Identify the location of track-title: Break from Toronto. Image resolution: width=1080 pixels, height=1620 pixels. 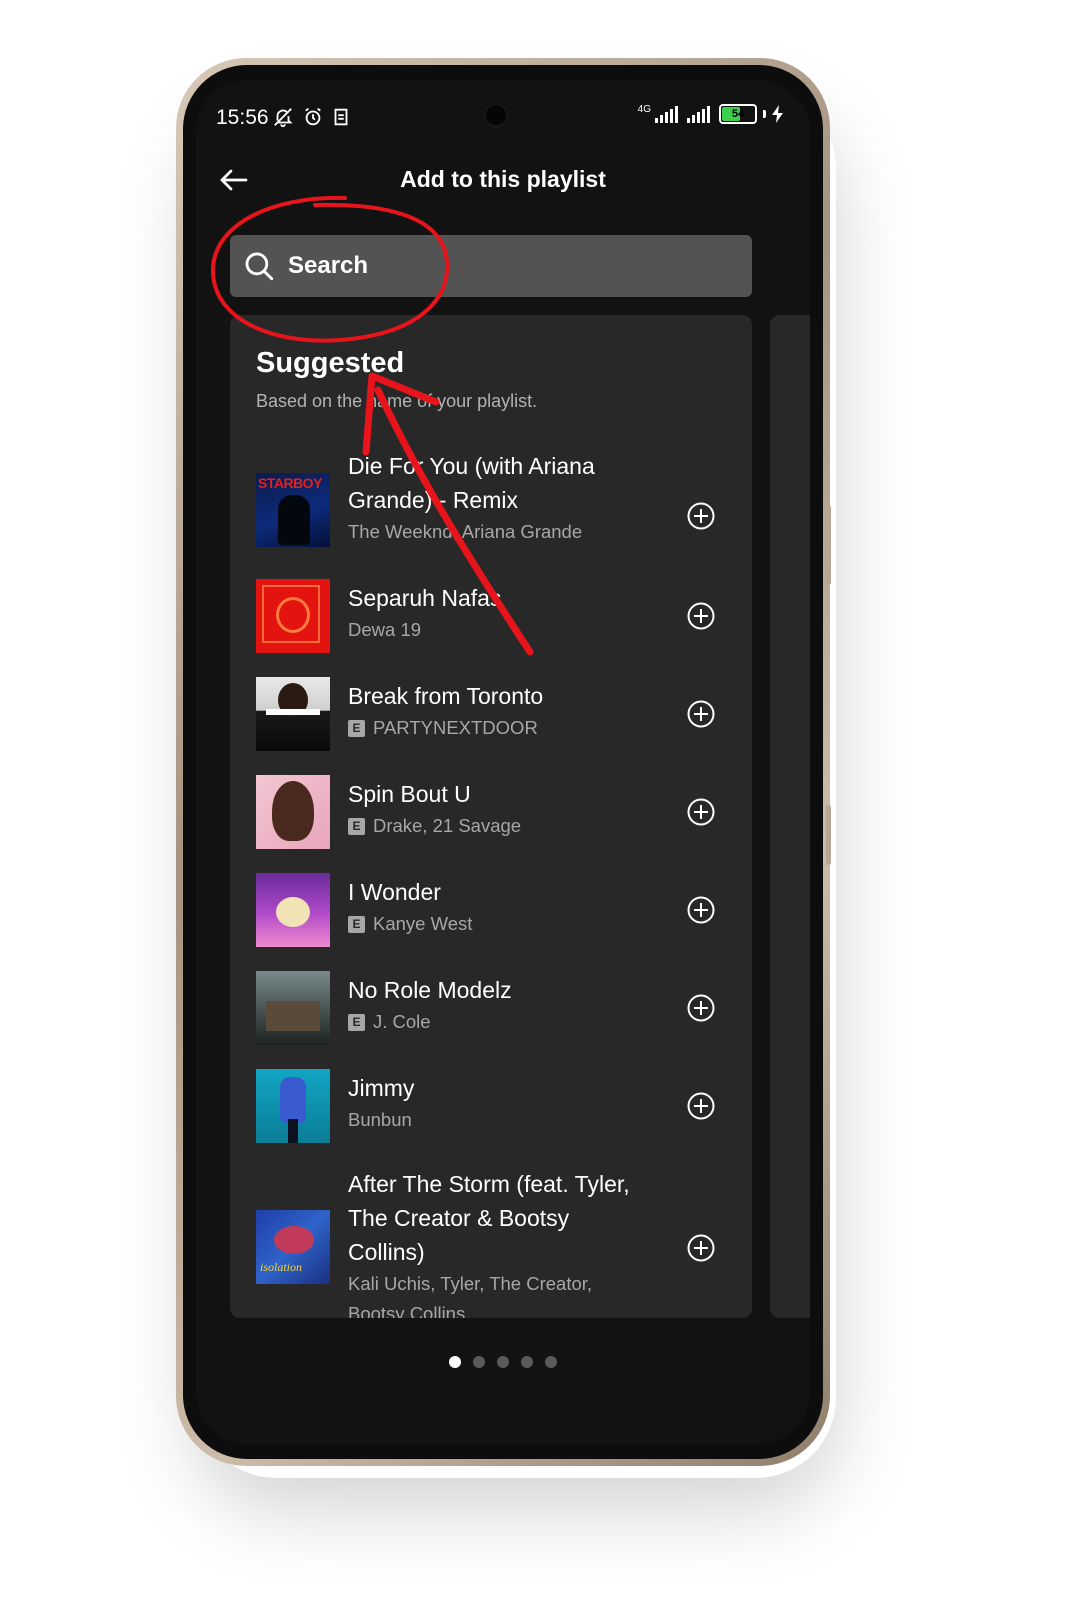
(446, 696).